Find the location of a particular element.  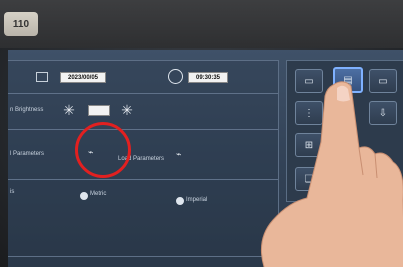

metric-radio is located at coordinates (84, 196).